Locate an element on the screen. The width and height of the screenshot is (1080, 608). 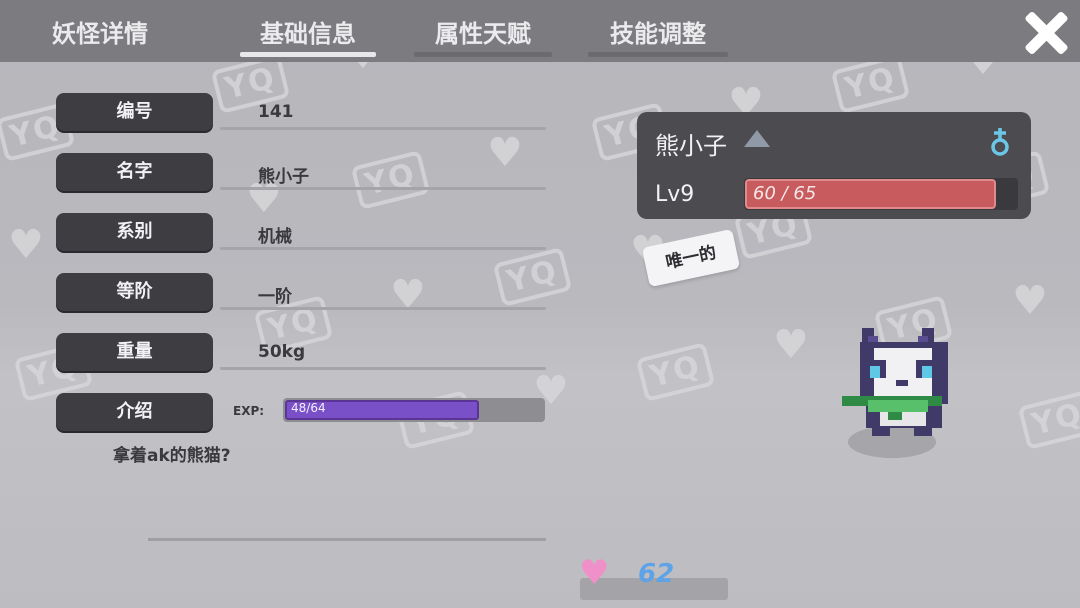
top-nav-bar: 妖怪详情 基础信息 属性天赋 技能调整 is located at coordinates (540, 31).